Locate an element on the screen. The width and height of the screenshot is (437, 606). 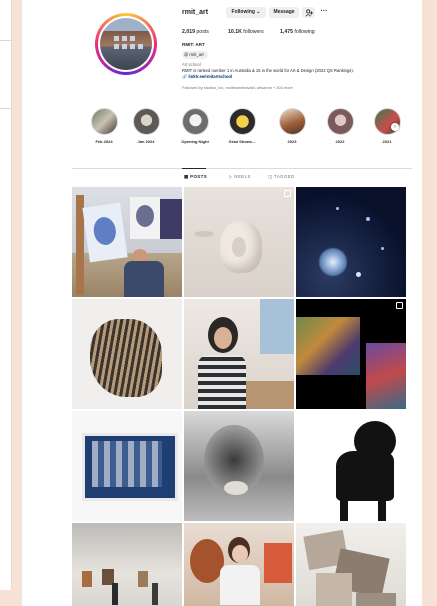
stat-followers: 10.1K followers is located at coordinates (246, 32).